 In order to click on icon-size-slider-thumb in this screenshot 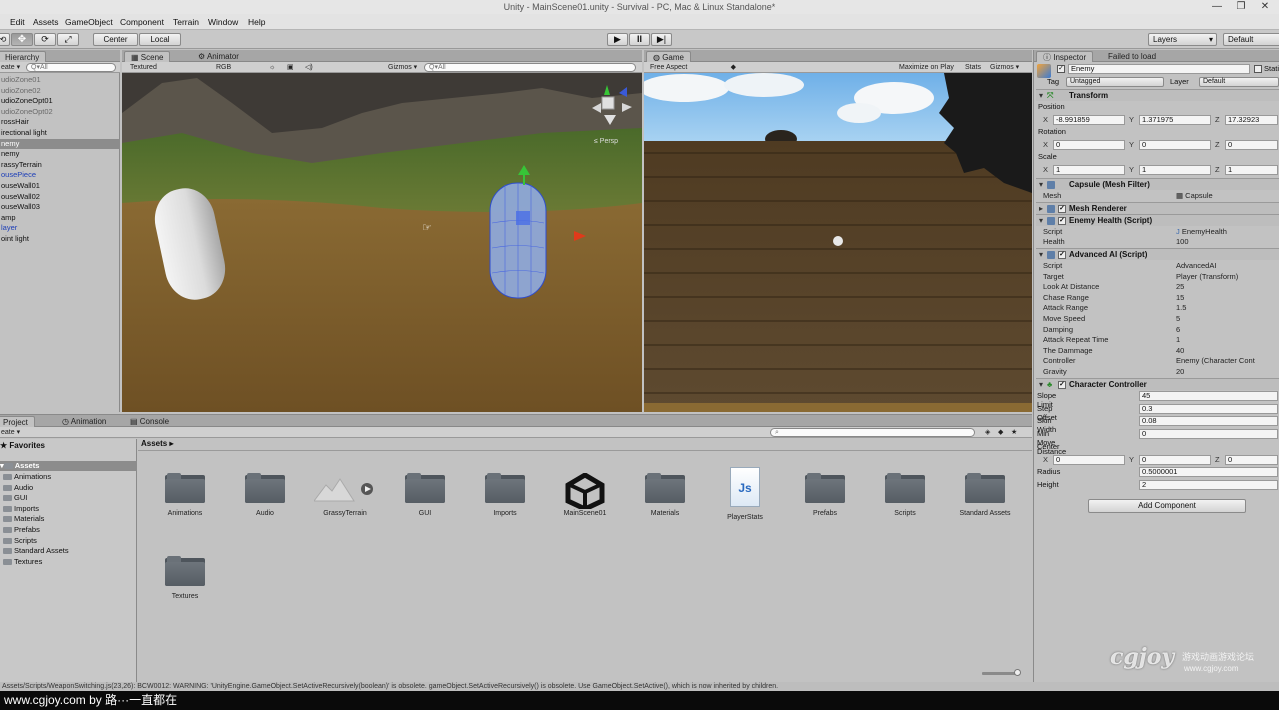, I will do `click(1017, 672)`.